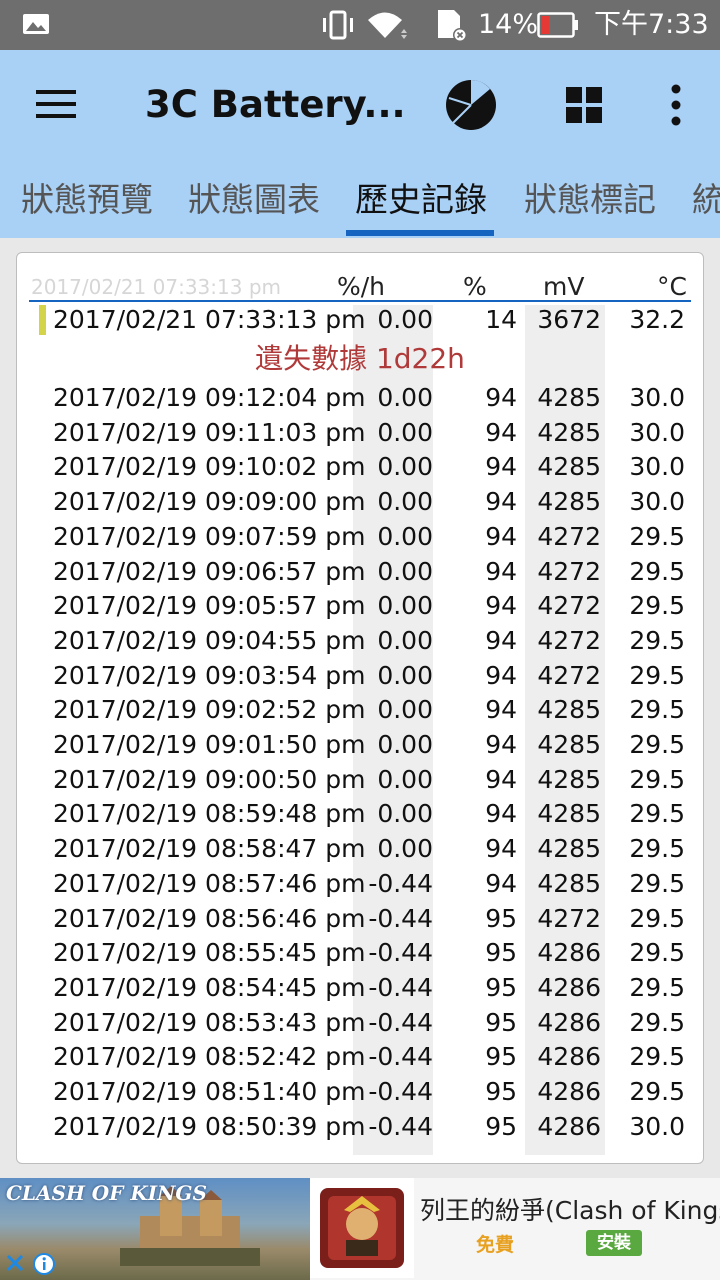 This screenshot has height=1280, width=720. What do you see at coordinates (360, 320) in the screenshot?
I see `latest-row: 2017/02/21 07:33:13 pm 0.00 14 3672 32.2` at bounding box center [360, 320].